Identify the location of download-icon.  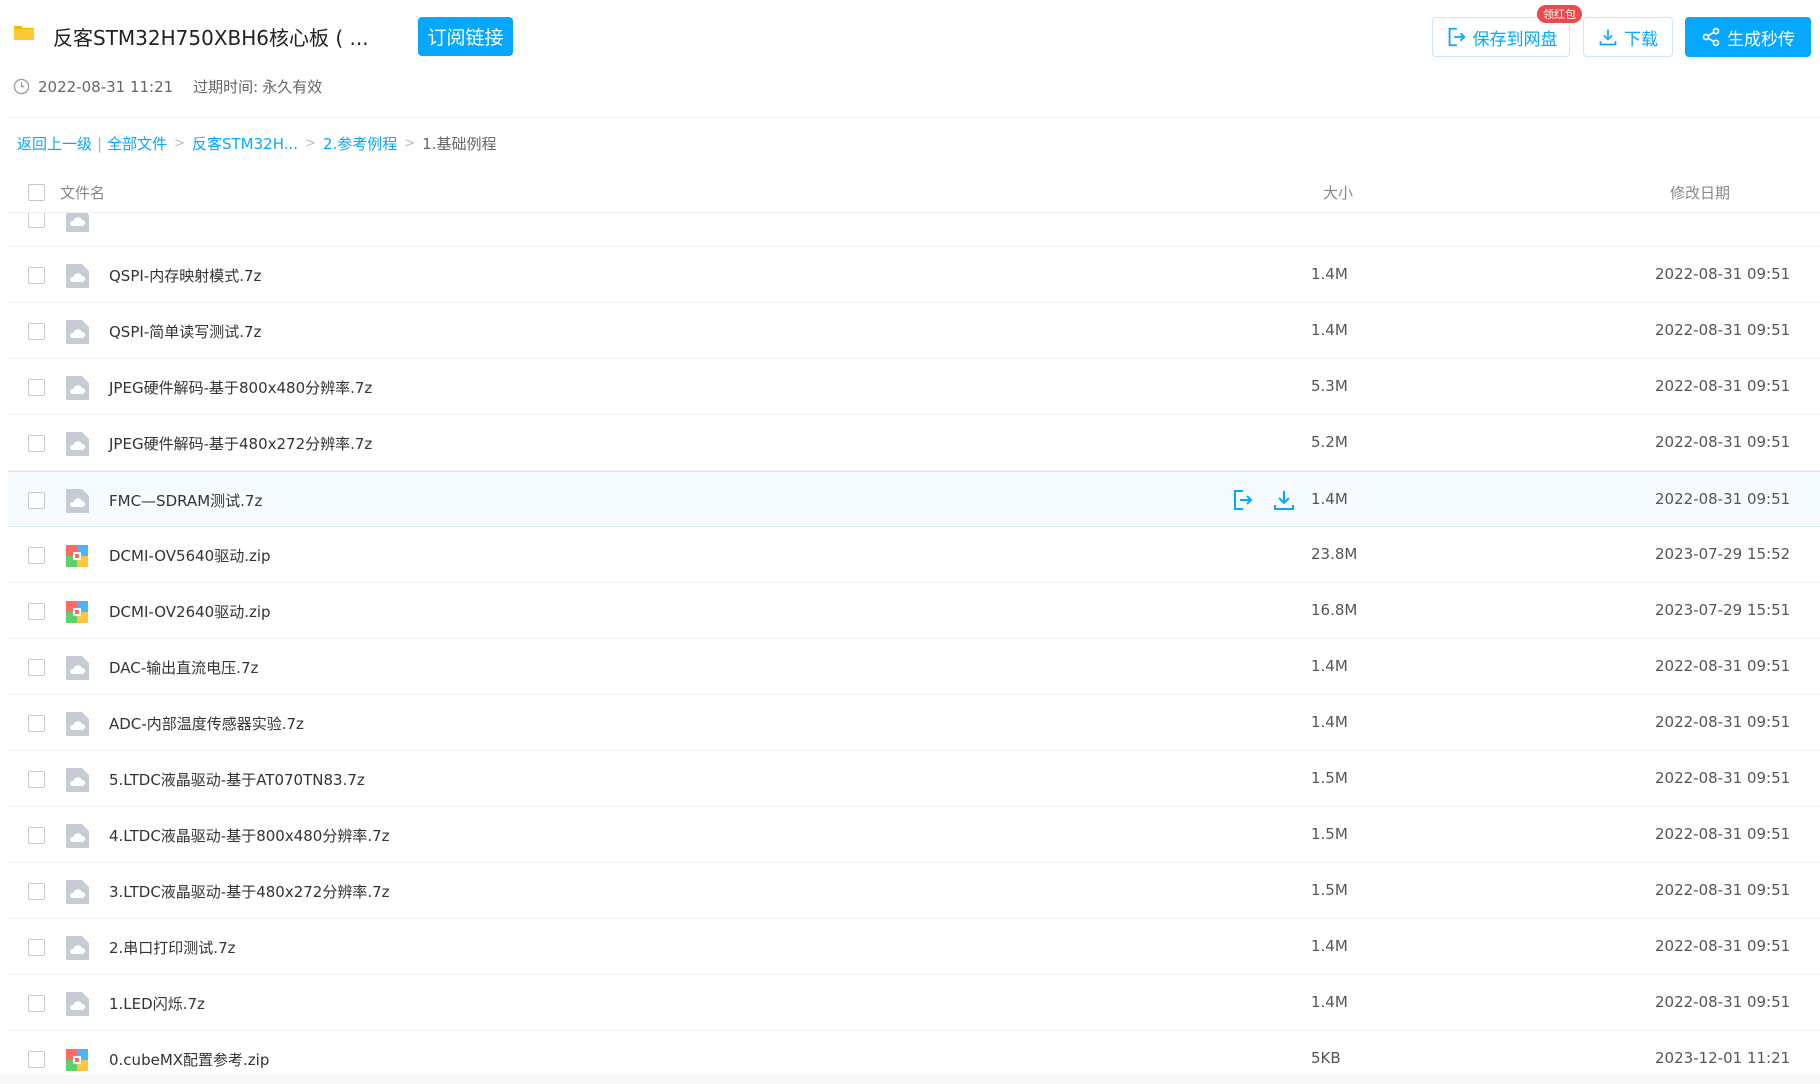
(1608, 37).